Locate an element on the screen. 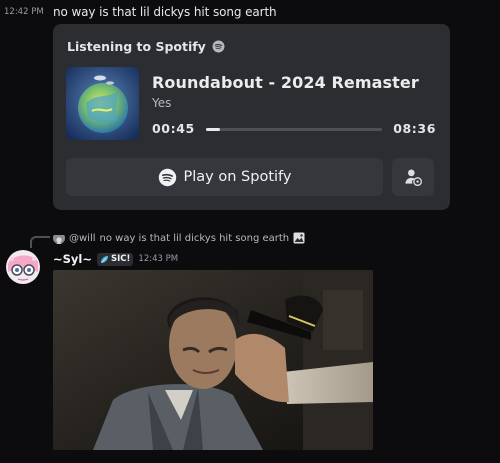 This screenshot has height=463, width=500. track-title: Roundabout - 2024 Remaster is located at coordinates (285, 82).